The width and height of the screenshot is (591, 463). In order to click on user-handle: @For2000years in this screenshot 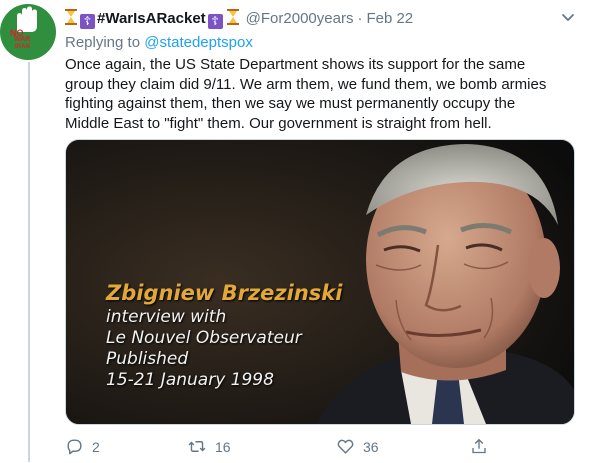, I will do `click(300, 18)`.